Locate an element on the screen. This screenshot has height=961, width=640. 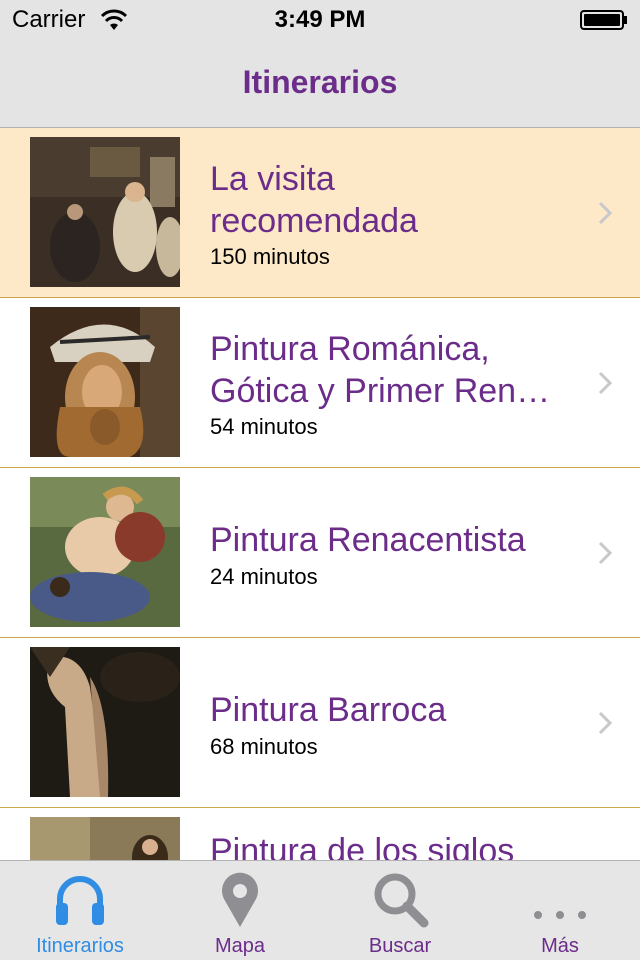
status-bar: Carrier 3:49 PM is located at coordinates (320, 20).